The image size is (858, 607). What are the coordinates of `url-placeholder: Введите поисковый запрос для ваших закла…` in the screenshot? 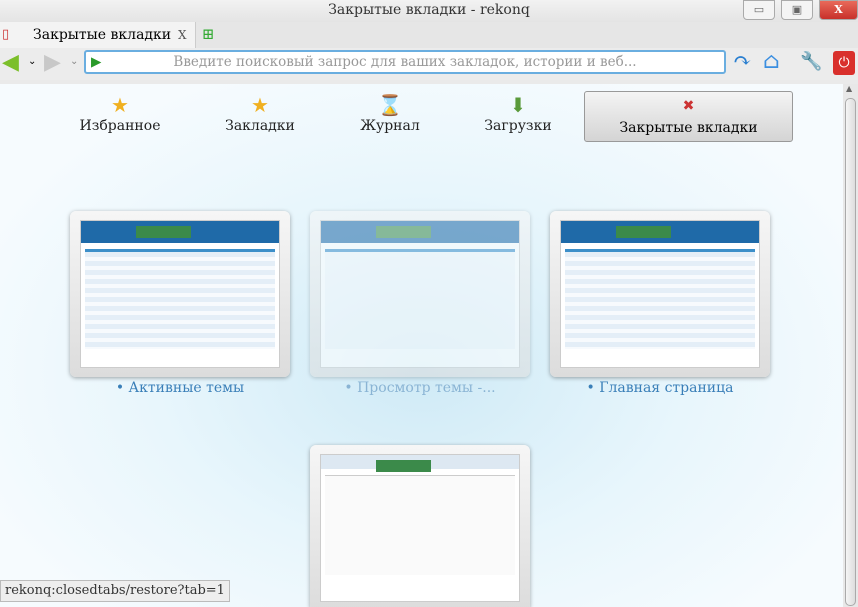 It's located at (405, 62).